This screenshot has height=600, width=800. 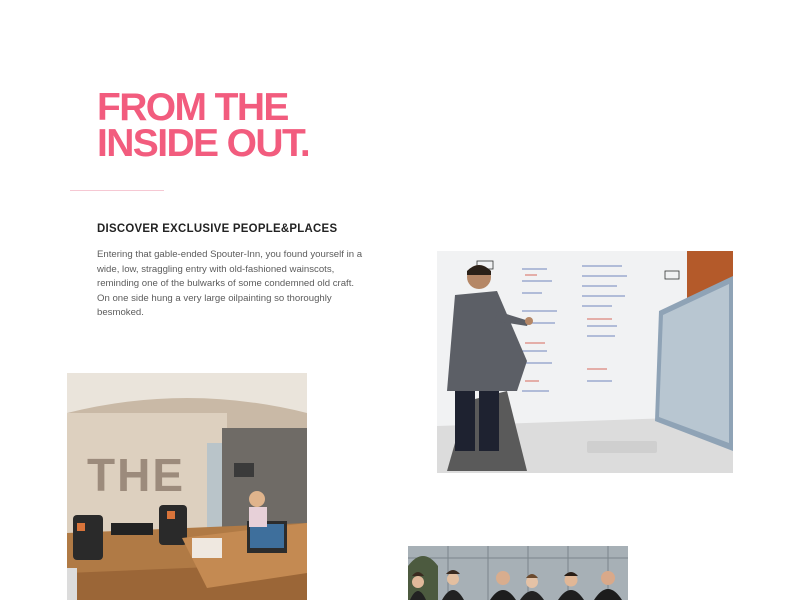 What do you see at coordinates (217, 228) in the screenshot?
I see `section-subheading: DISCOVER EXCLUSIVE PEOPLE&PLACES` at bounding box center [217, 228].